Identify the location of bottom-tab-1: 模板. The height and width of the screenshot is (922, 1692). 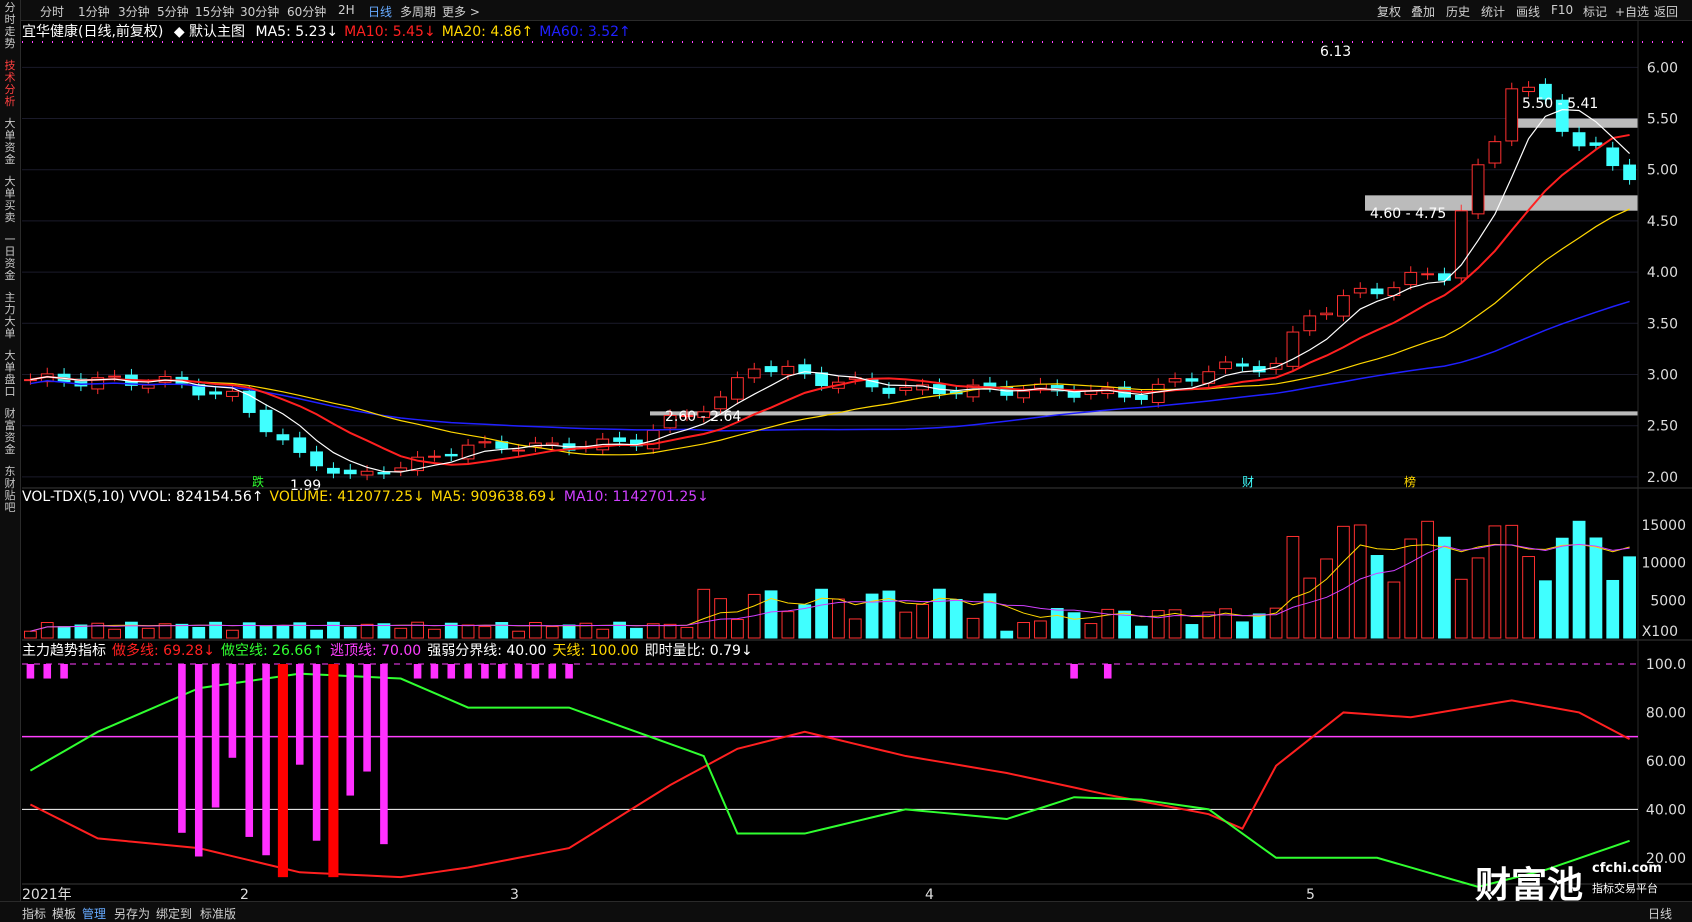
(64, 913).